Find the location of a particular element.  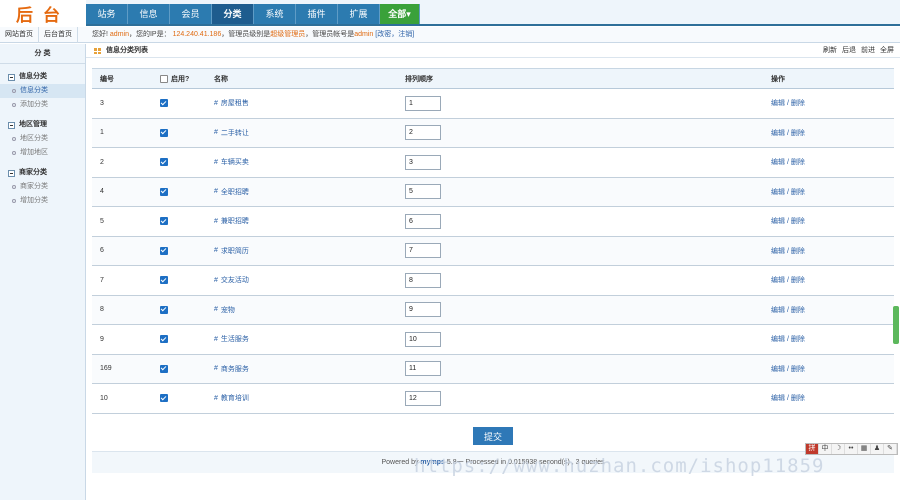

nav-kuozhan: 扩展 is located at coordinates (359, 14).